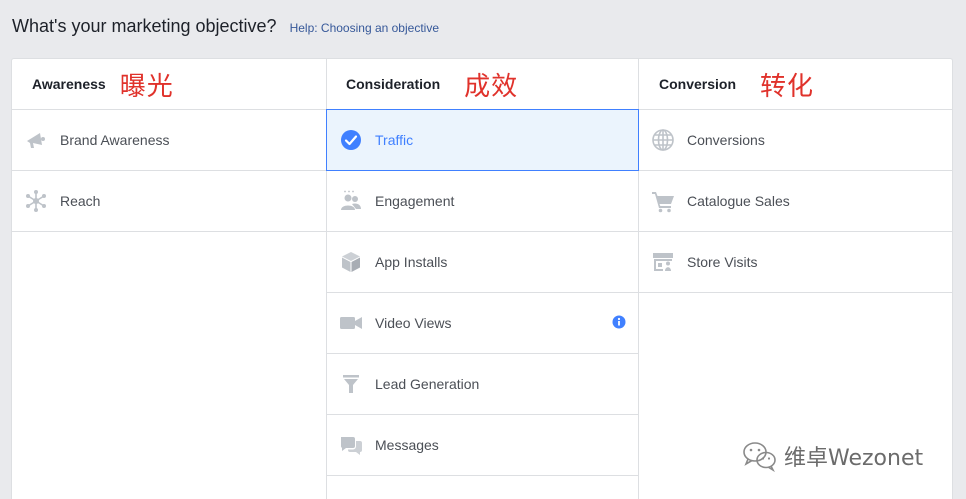 The image size is (966, 499). Describe the element at coordinates (407, 445) in the screenshot. I see `objective-label: Messages` at that location.